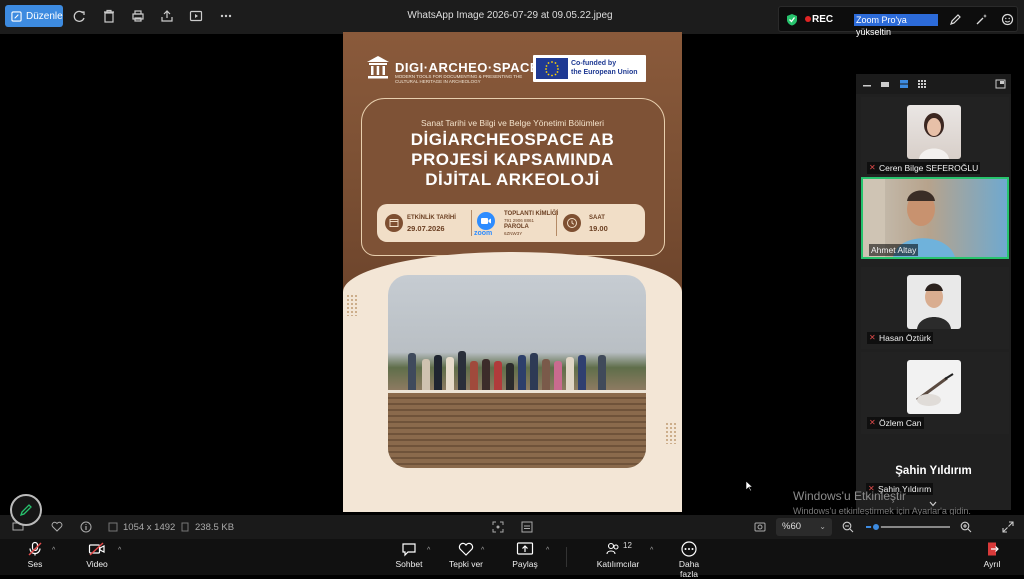 This screenshot has width=1024, height=579. What do you see at coordinates (26, 510) in the screenshot?
I see `annotation-pen-button` at bounding box center [26, 510].